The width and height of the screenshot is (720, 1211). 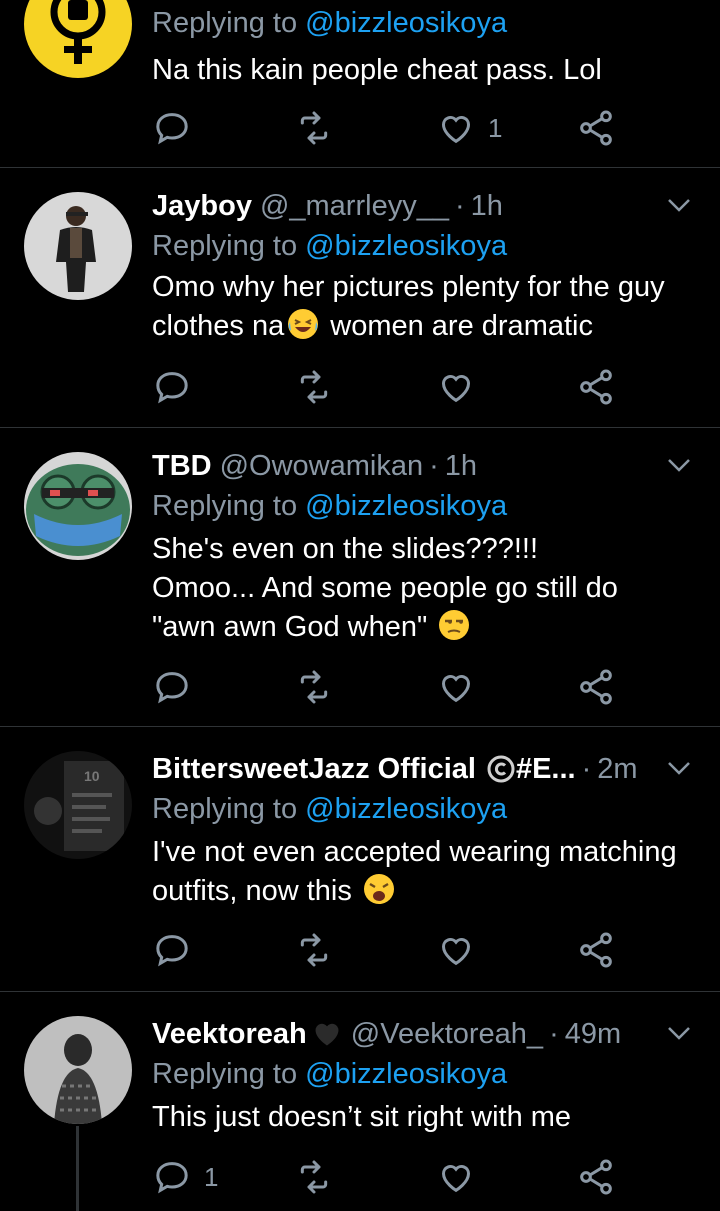 What do you see at coordinates (345, 549) in the screenshot?
I see `tweet-text-line: She's even on the slides???!!!` at bounding box center [345, 549].